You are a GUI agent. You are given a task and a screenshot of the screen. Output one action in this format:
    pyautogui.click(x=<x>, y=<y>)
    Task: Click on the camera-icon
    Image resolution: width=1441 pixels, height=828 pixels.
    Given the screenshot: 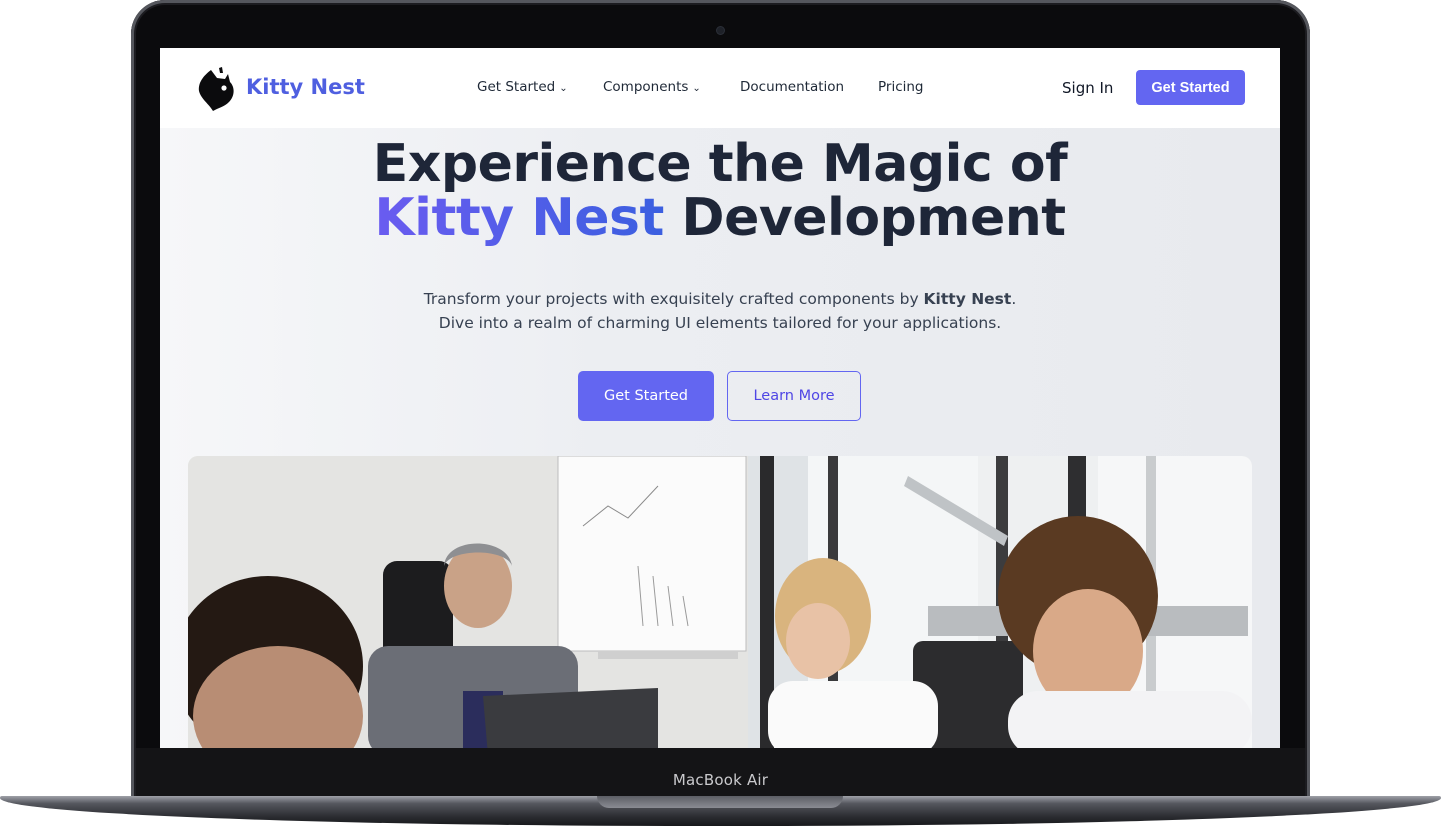 What is the action you would take?
    pyautogui.click(x=720, y=30)
    